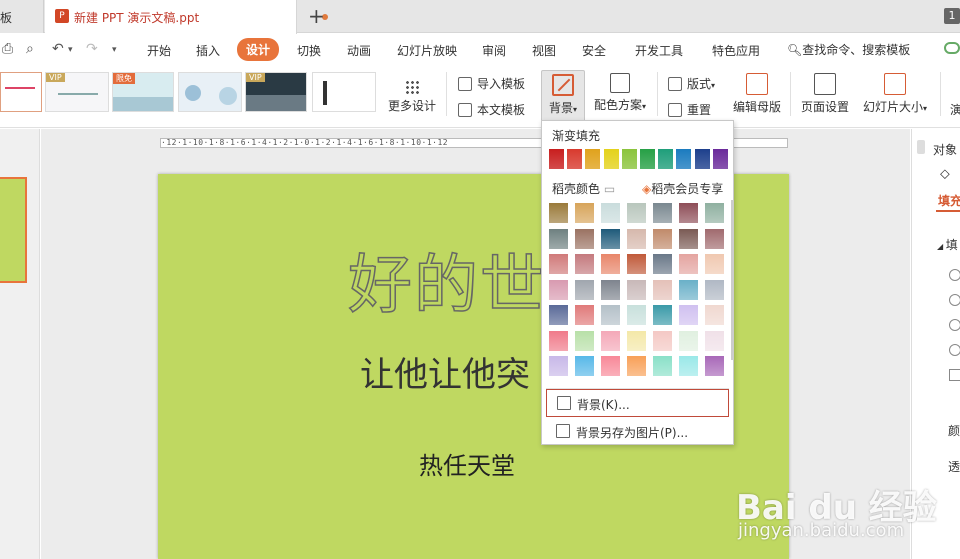 This screenshot has height=559, width=960. Describe the element at coordinates (491, 109) in the screenshot. I see `text-template-button: 本文模板` at that location.